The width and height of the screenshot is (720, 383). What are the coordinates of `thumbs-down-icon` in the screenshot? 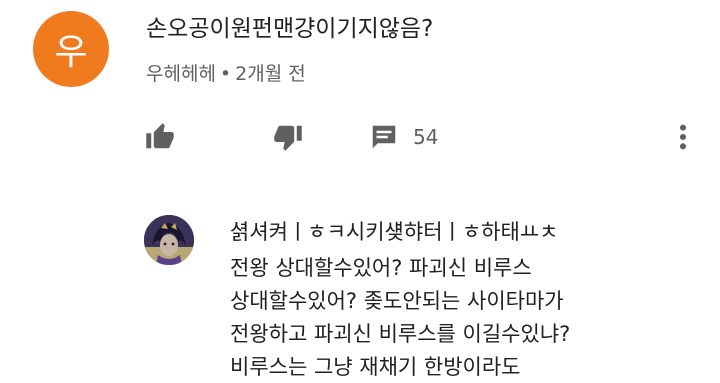 It's located at (288, 138).